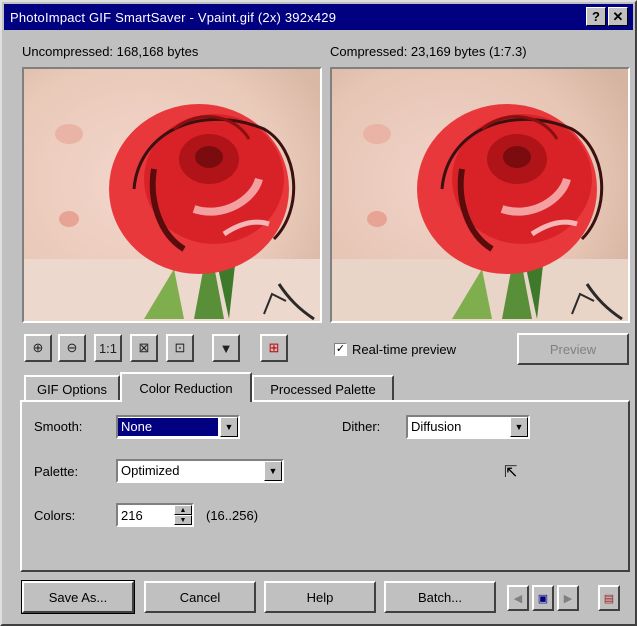  Describe the element at coordinates (55, 515) in the screenshot. I see `colors-label: Colors:` at that location.